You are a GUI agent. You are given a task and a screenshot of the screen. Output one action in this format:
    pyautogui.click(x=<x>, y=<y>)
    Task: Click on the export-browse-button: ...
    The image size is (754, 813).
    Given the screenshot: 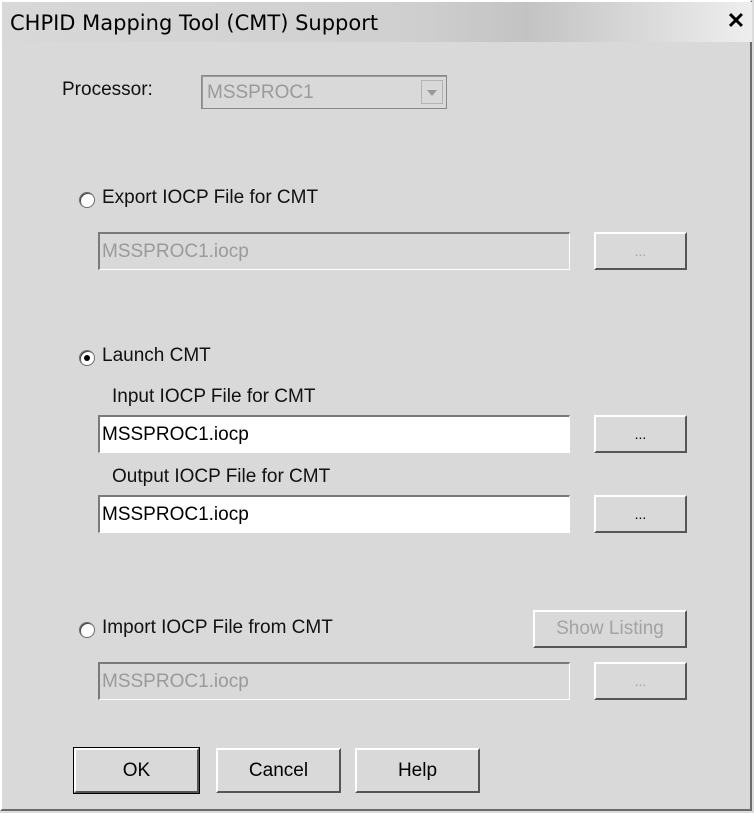 What is the action you would take?
    pyautogui.click(x=640, y=251)
    